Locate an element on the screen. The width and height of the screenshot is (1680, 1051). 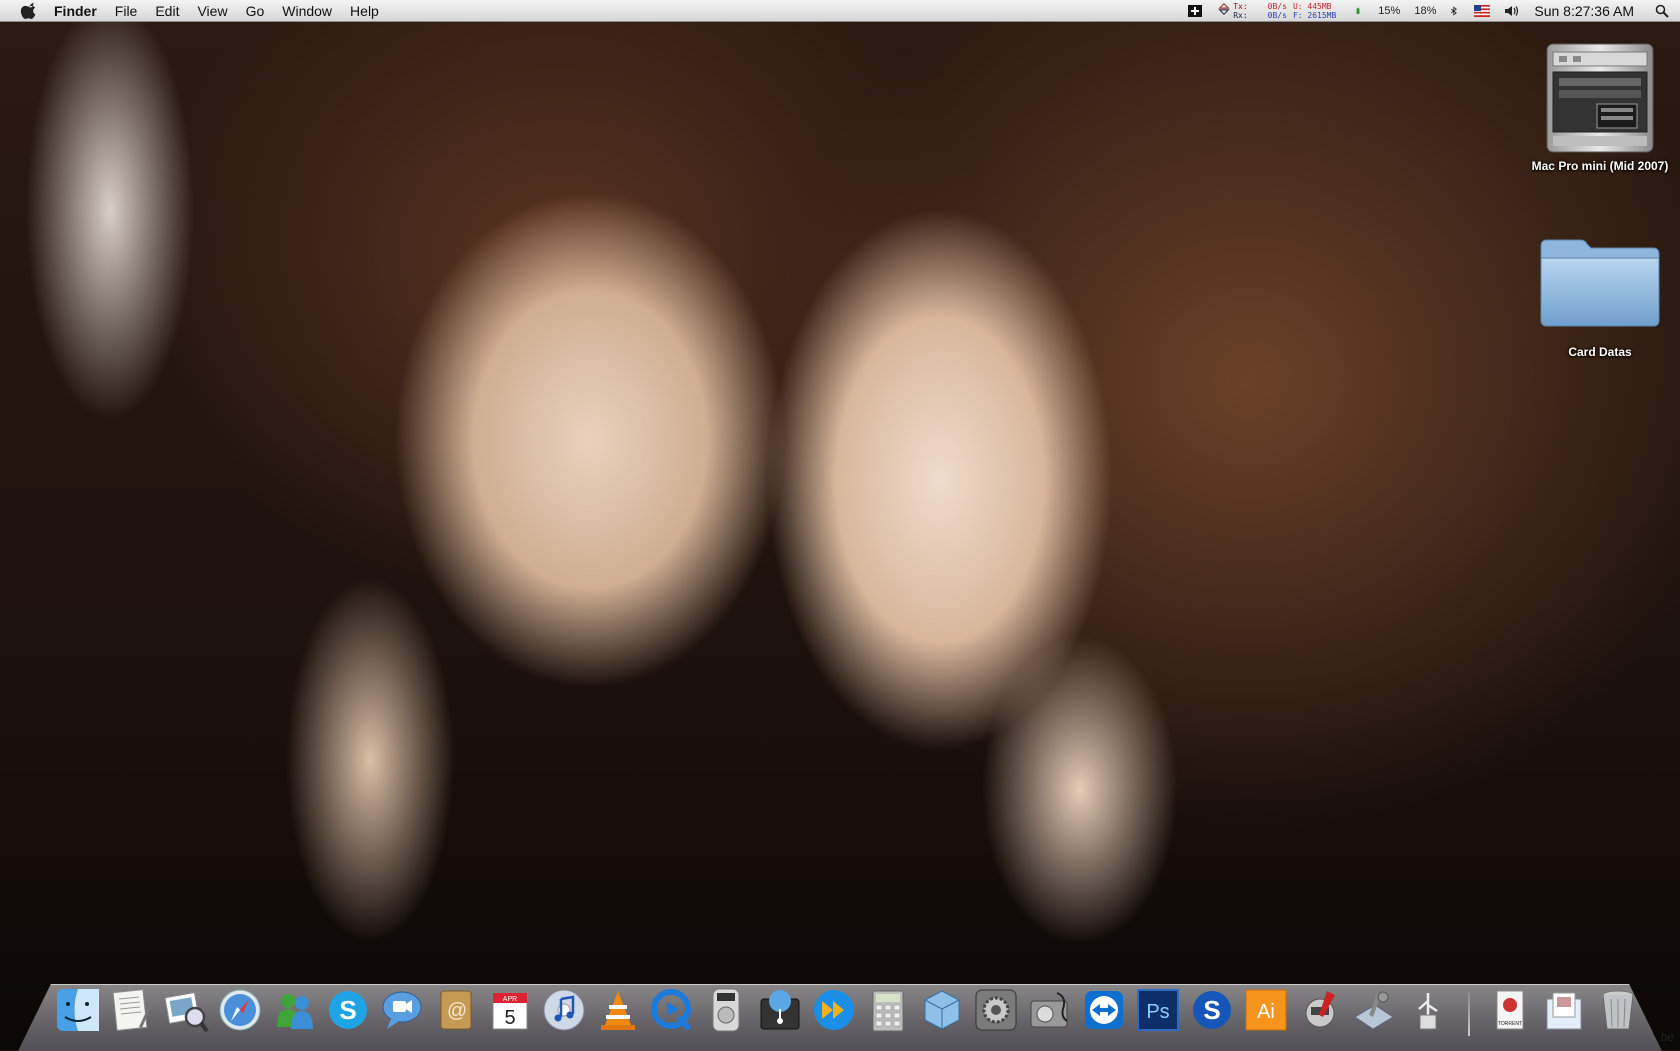
dock-fast-forward is located at coordinates (834, 1010).